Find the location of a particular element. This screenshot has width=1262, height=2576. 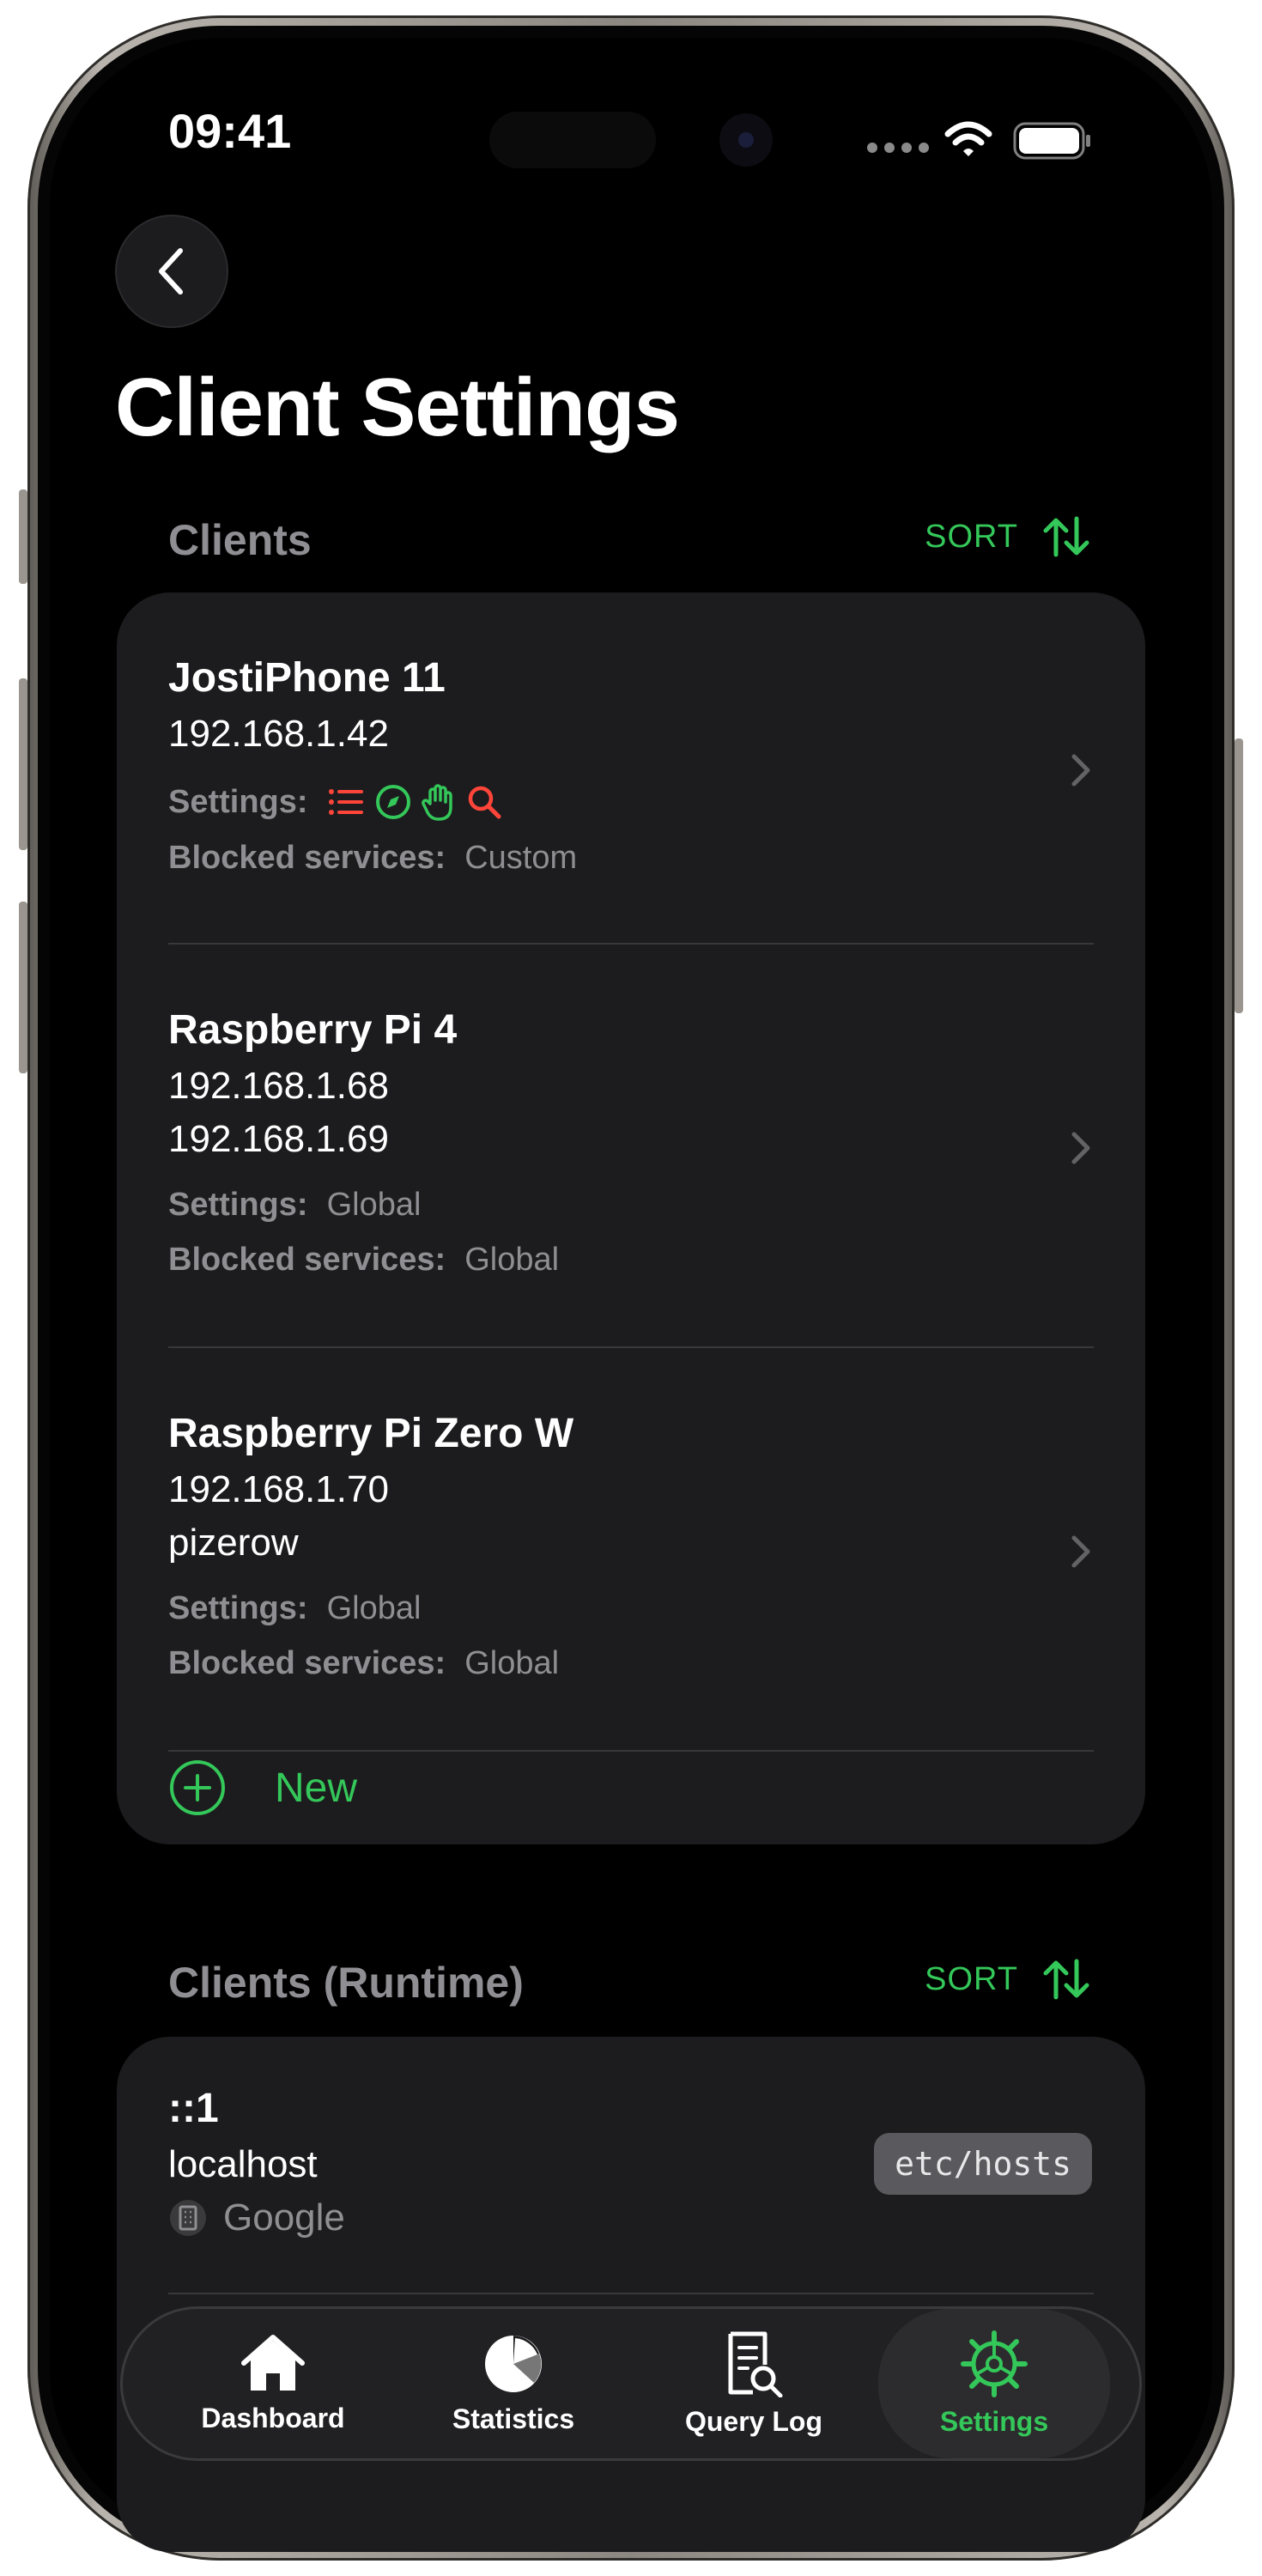

page-title: Client Settings is located at coordinates (398, 407).